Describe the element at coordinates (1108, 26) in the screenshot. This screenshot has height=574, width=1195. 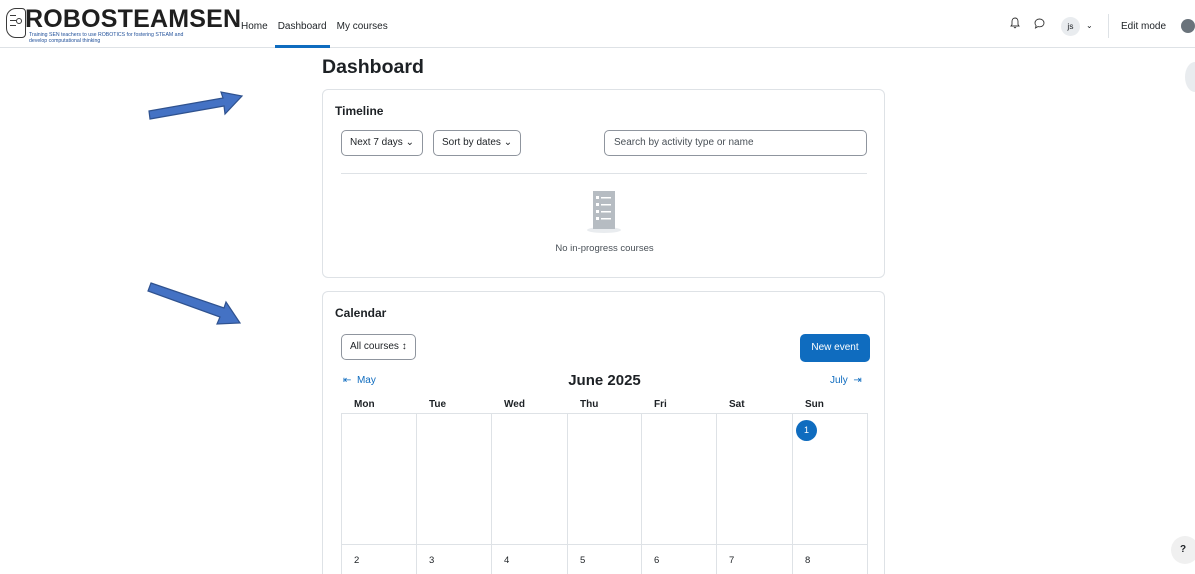
I see `navbar-divider` at that location.